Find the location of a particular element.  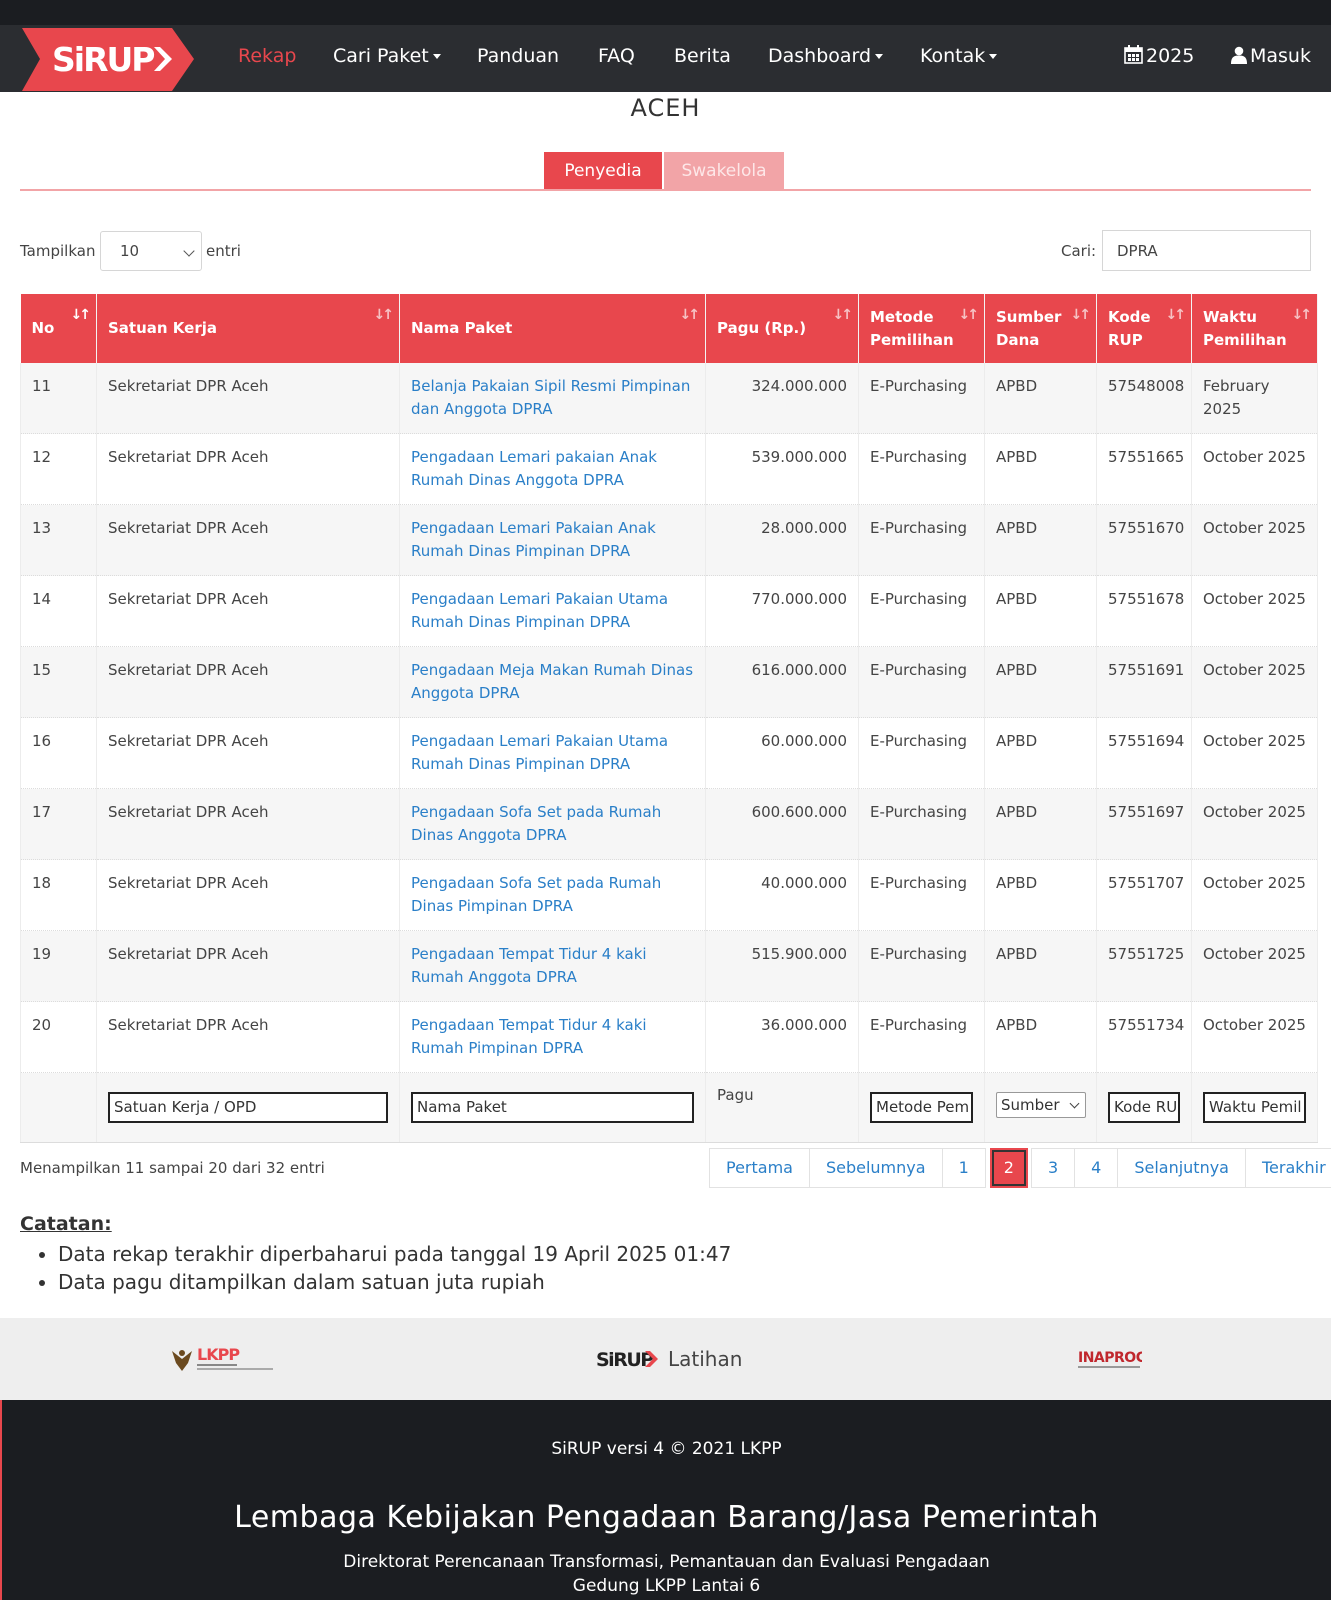

lkpp-logo: LKPP is located at coordinates (223, 1359).